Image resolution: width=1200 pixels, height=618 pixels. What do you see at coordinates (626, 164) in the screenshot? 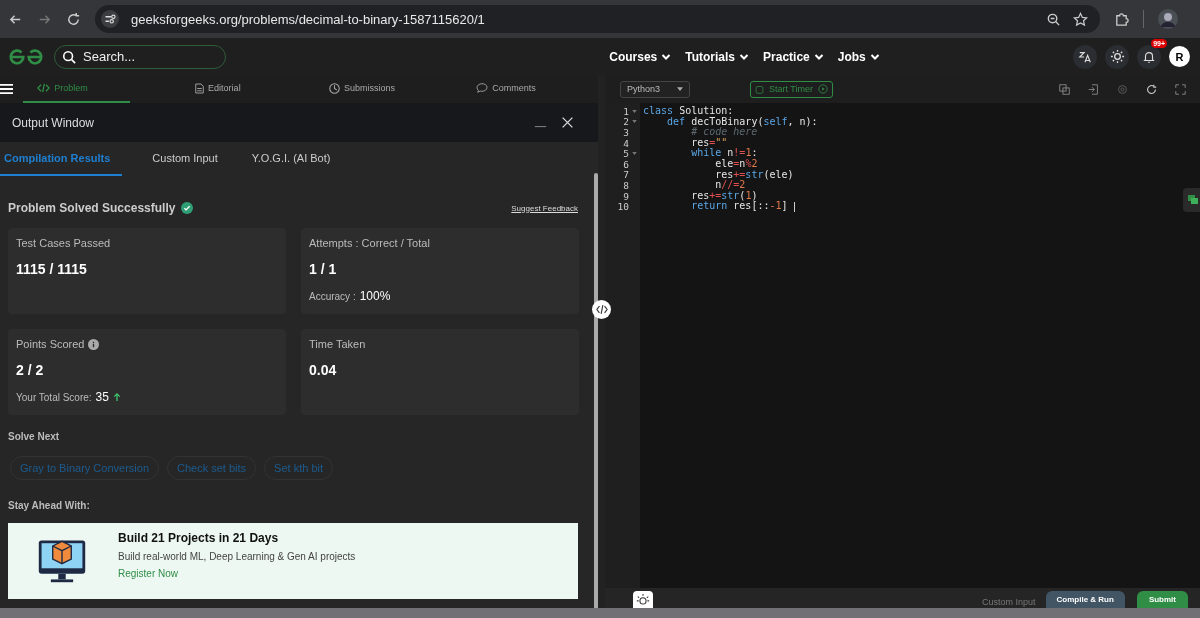
I see `line-number: 6` at bounding box center [626, 164].